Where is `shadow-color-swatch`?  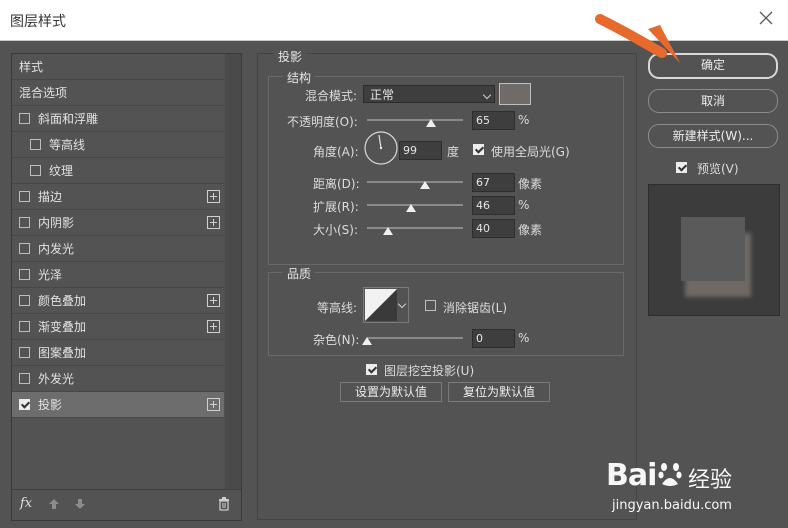 shadow-color-swatch is located at coordinates (515, 94).